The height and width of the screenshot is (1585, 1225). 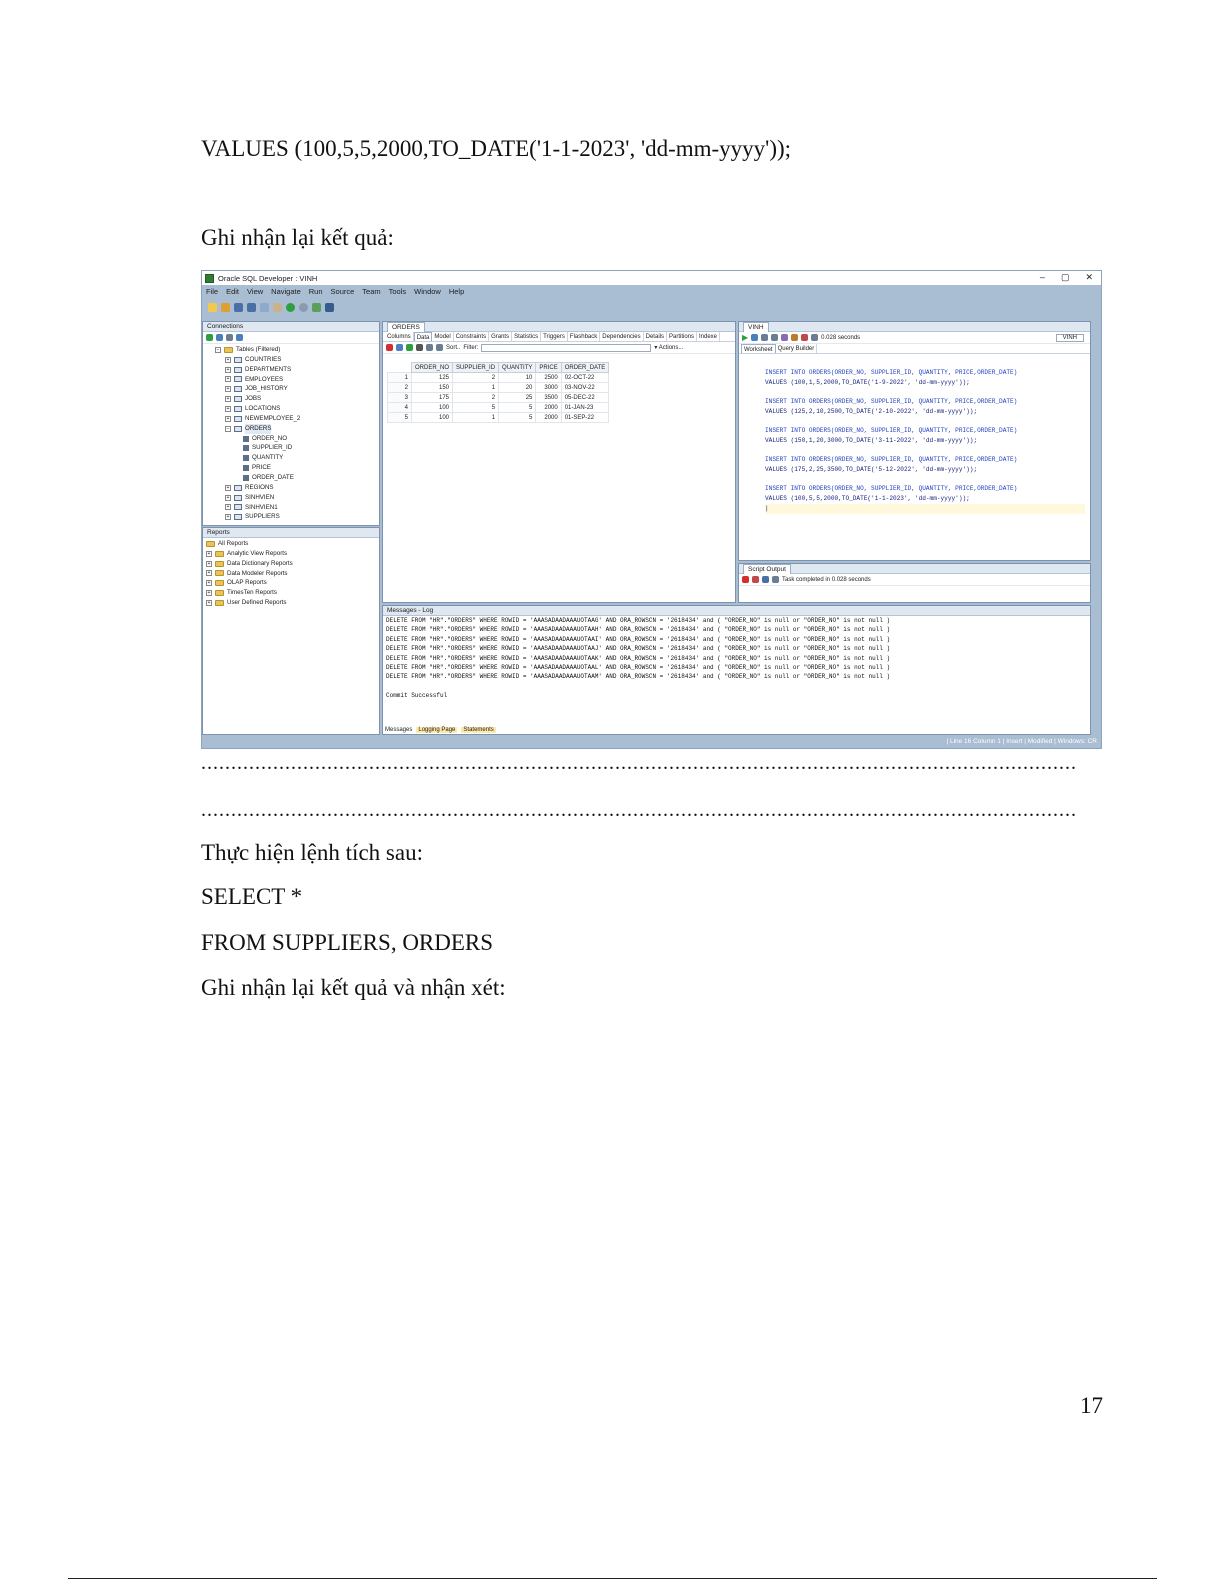 I want to click on subtab-indexes: Indexe, so click(x=709, y=336).